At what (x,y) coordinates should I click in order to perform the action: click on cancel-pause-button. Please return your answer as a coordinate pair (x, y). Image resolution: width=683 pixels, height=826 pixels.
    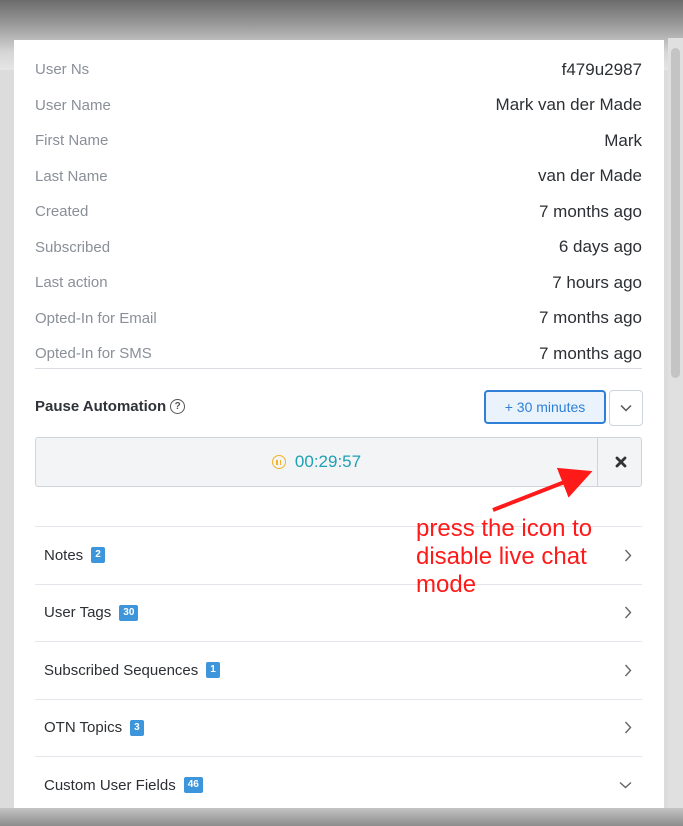
    Looking at the image, I should click on (620, 462).